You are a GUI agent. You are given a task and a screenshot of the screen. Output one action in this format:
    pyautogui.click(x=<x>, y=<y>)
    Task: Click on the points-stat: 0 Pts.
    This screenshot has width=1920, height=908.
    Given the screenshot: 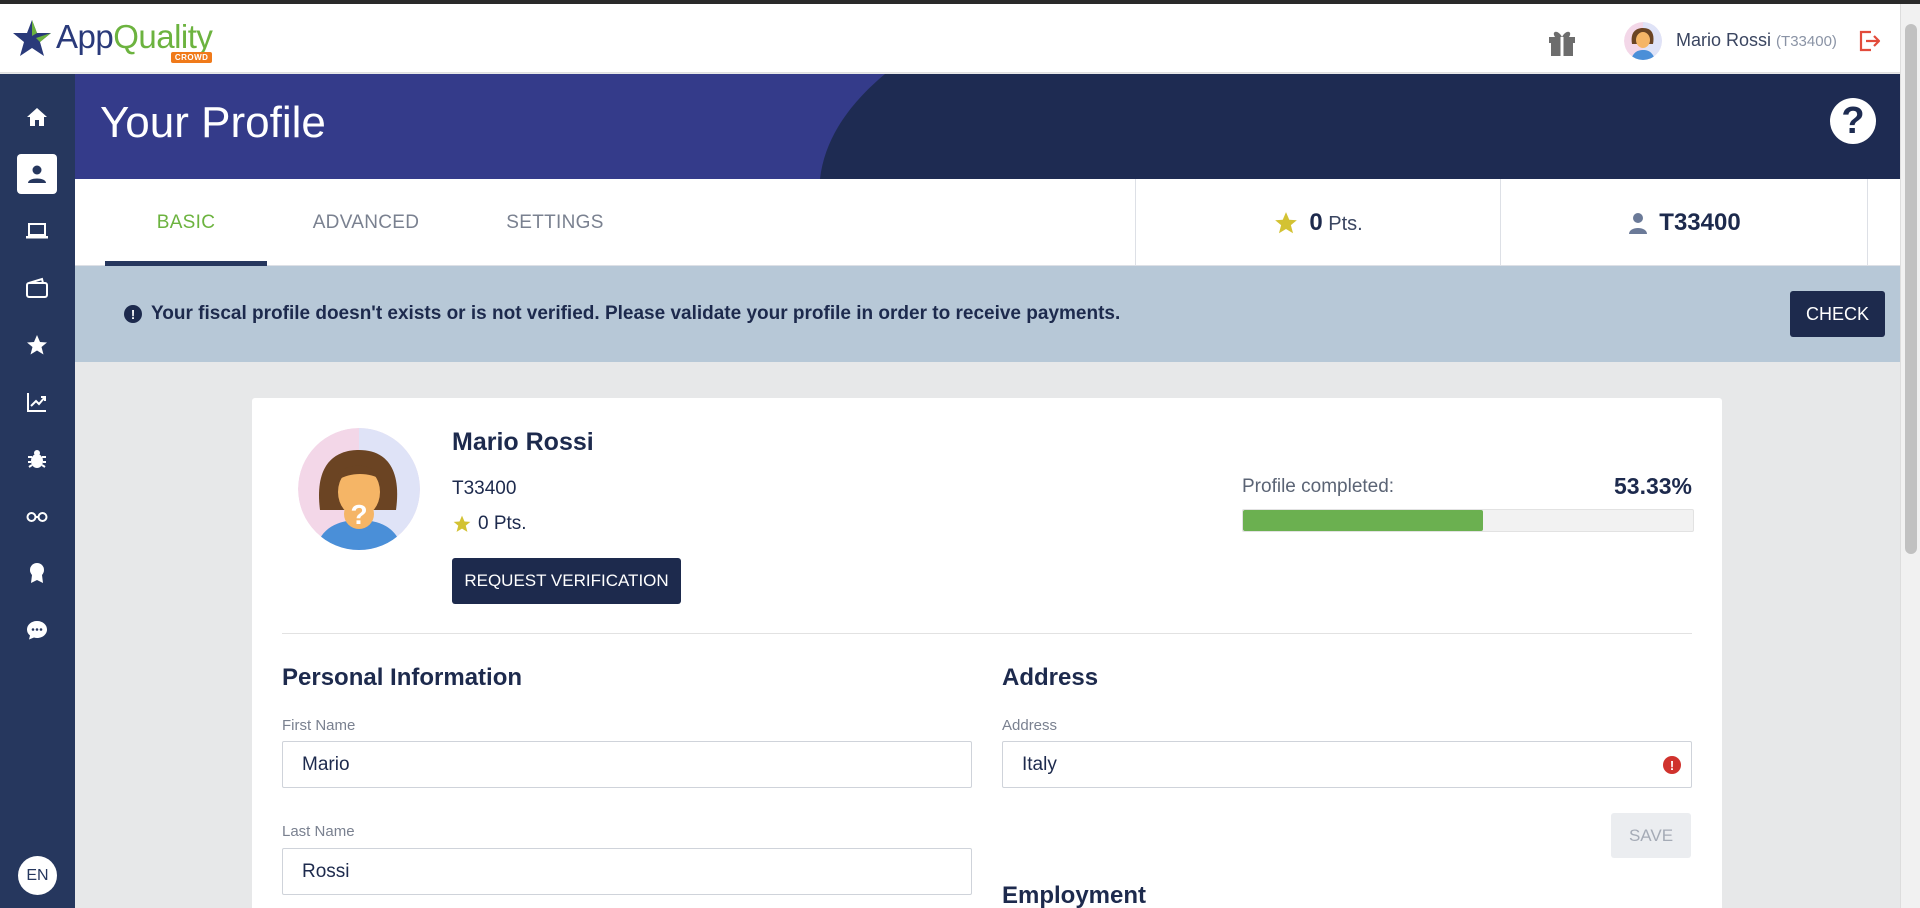 What is the action you would take?
    pyautogui.click(x=1317, y=222)
    